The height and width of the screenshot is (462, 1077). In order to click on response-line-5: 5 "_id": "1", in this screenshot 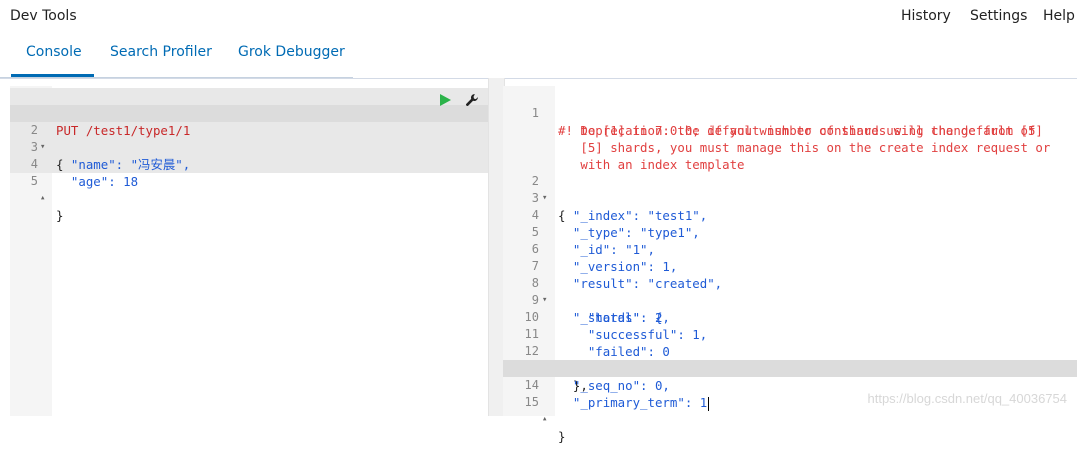, I will do `click(790, 232)`.